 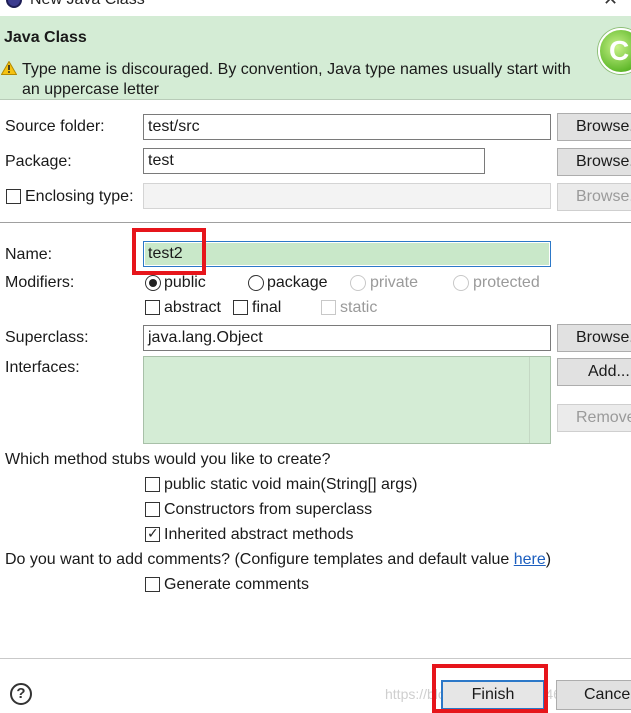 I want to click on main-method-label: public static void main(String[] args), so click(x=291, y=484).